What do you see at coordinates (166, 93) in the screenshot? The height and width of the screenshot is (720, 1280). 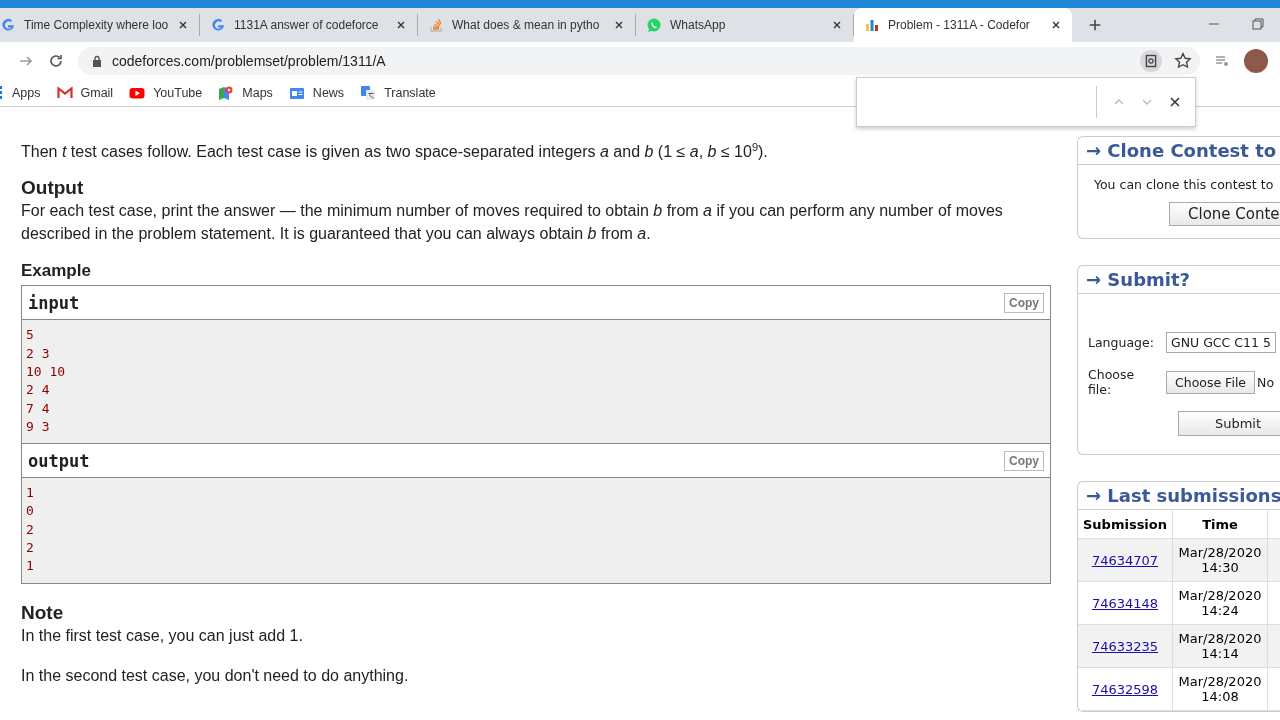 I see `bookmark: YouTube` at bounding box center [166, 93].